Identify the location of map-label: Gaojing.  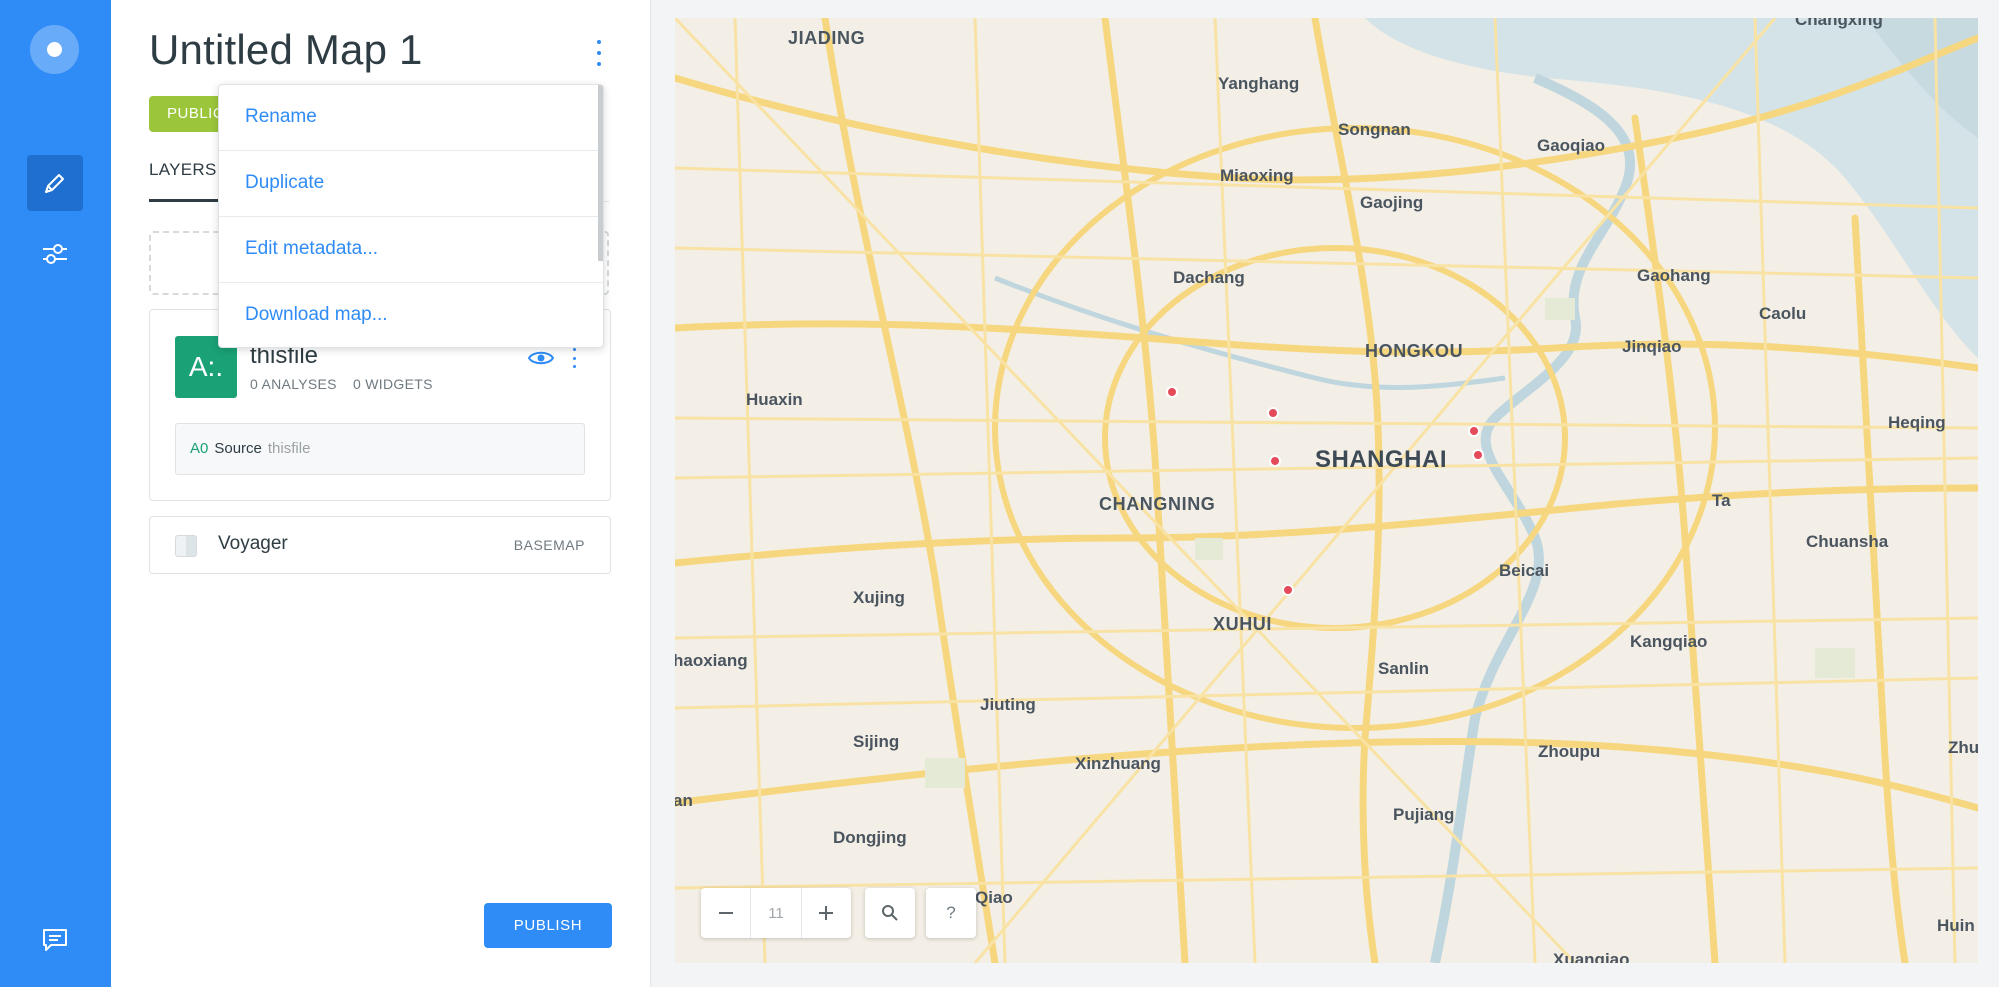
(1392, 202).